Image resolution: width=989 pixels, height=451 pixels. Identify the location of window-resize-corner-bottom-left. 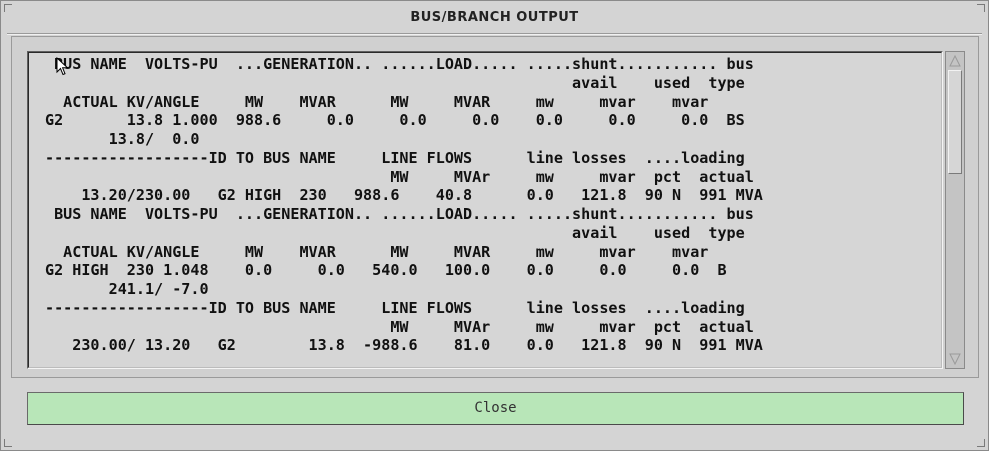
(8, 443).